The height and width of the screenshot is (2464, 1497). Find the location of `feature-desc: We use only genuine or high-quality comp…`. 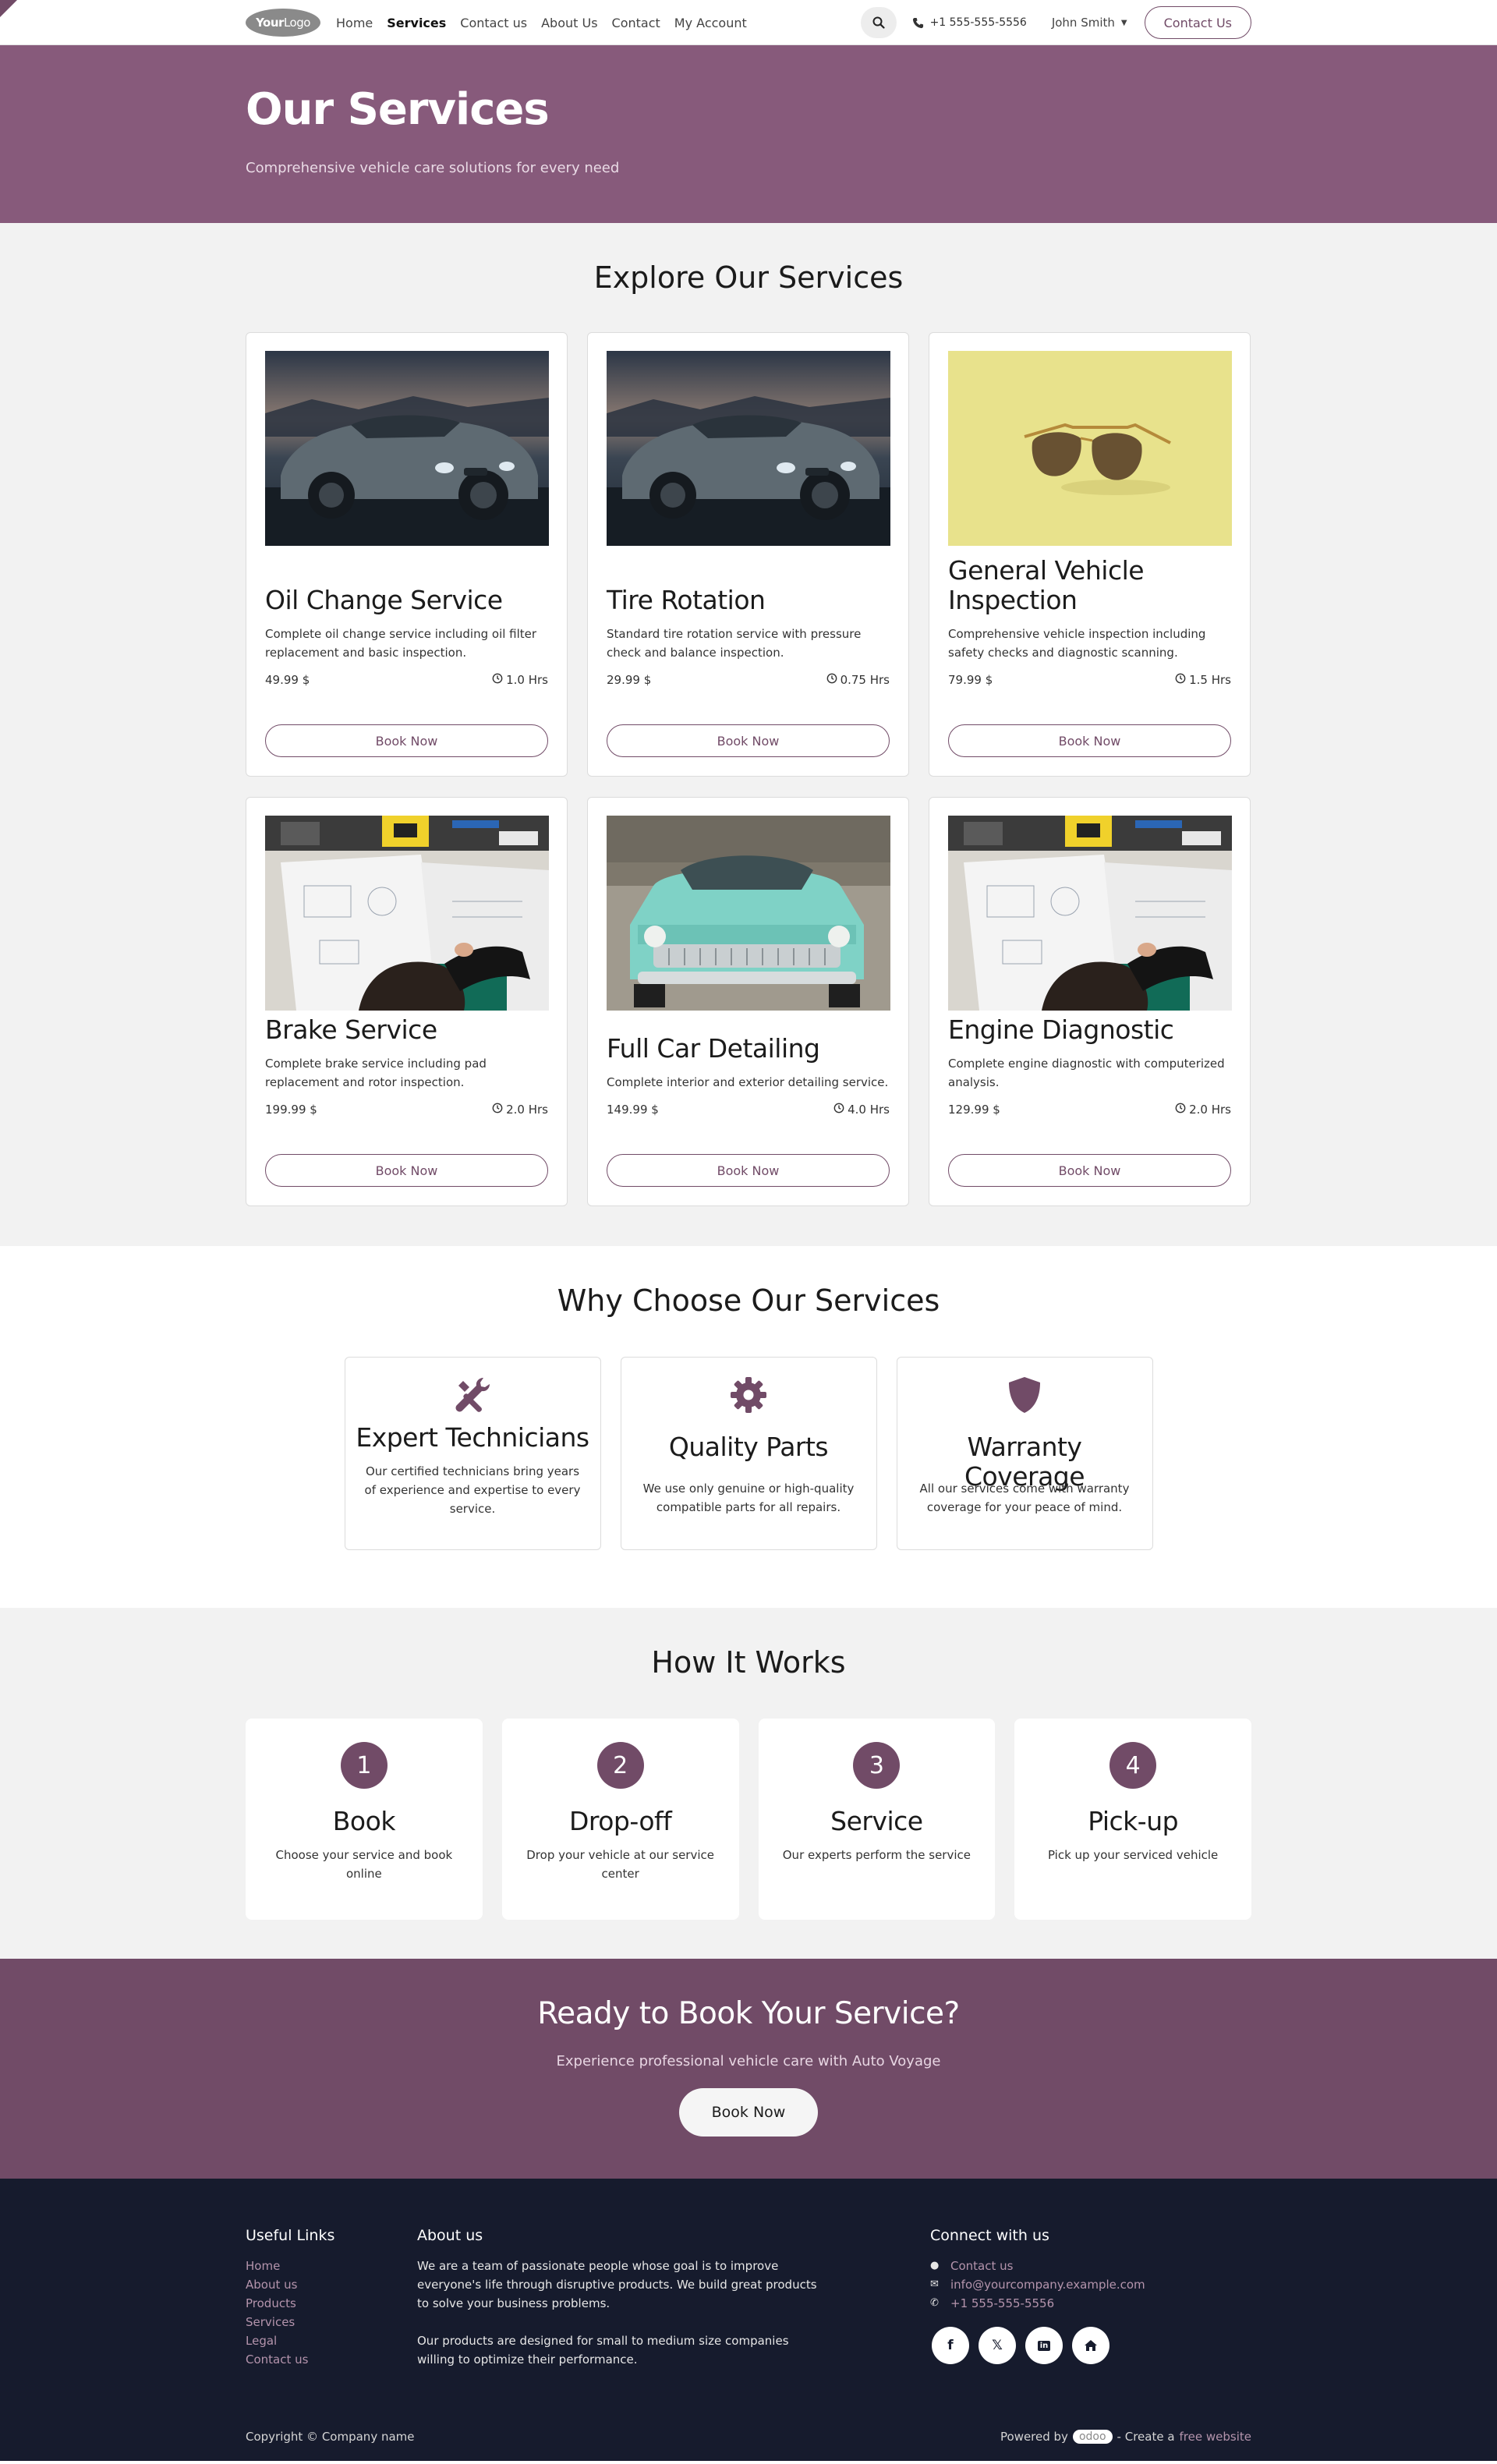

feature-desc: We use only genuine or high-quality comp… is located at coordinates (748, 1498).